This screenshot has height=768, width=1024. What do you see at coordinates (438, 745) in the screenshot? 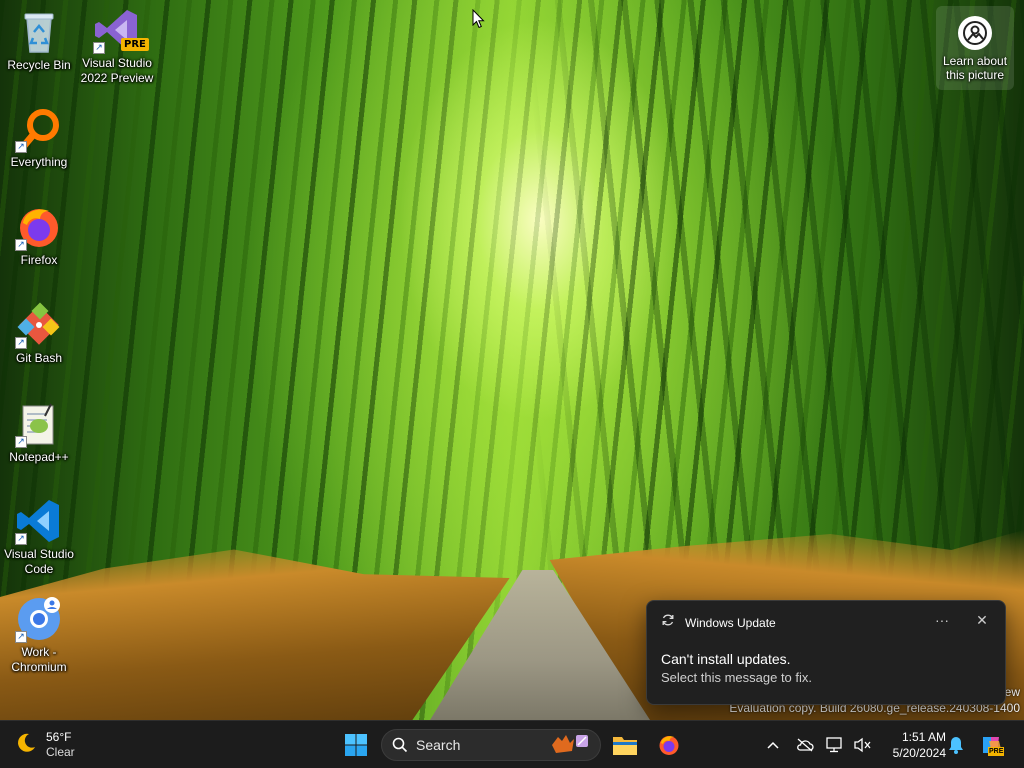
I see `search-placeholder: Search` at bounding box center [438, 745].